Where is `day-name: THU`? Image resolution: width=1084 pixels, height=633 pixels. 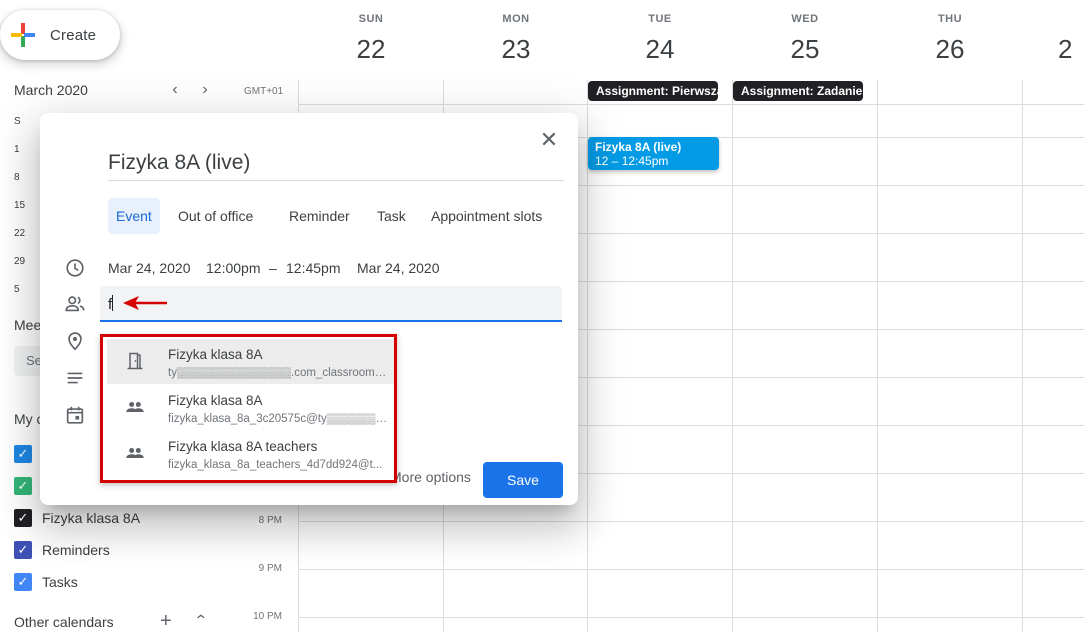
day-name: THU is located at coordinates (950, 19).